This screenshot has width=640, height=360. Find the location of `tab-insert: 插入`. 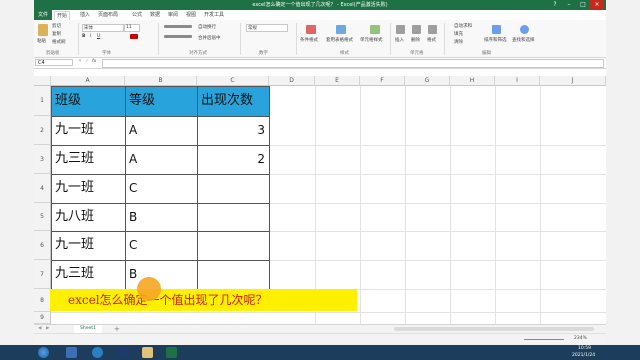

tab-insert: 插入 is located at coordinates (85, 15).